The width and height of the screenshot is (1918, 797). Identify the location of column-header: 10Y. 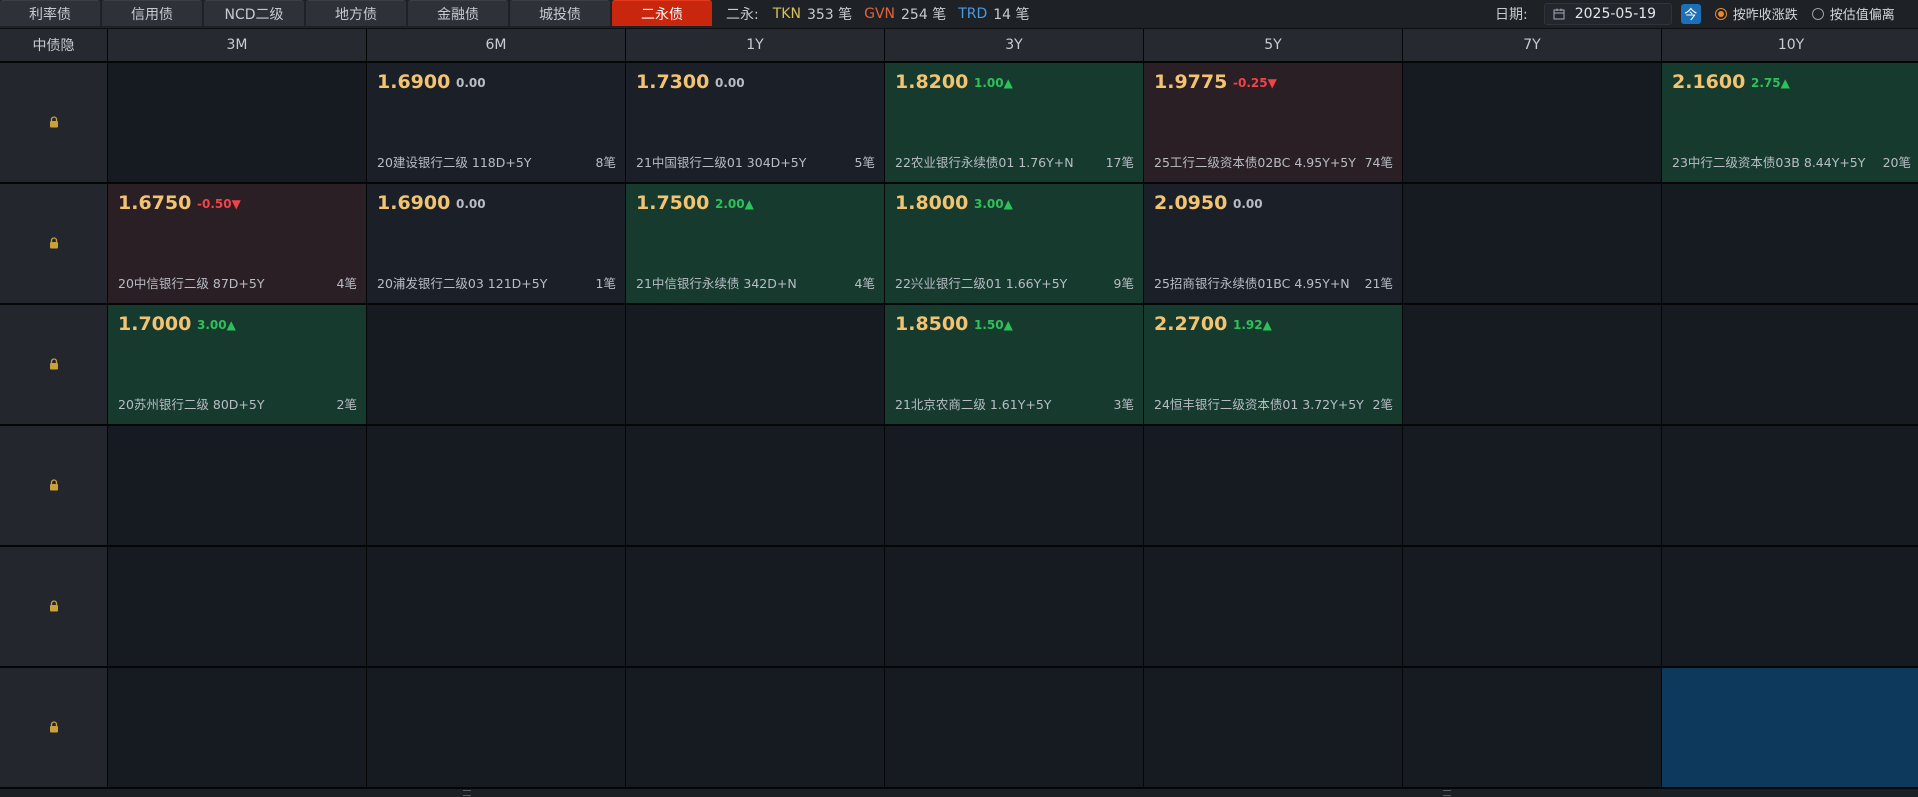
(1790, 45).